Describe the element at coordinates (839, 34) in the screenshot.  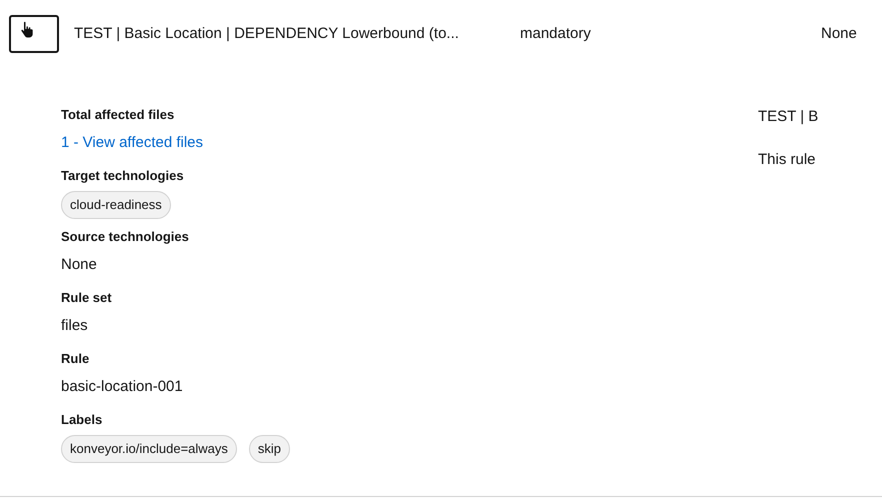
I see `effort-text: None` at that location.